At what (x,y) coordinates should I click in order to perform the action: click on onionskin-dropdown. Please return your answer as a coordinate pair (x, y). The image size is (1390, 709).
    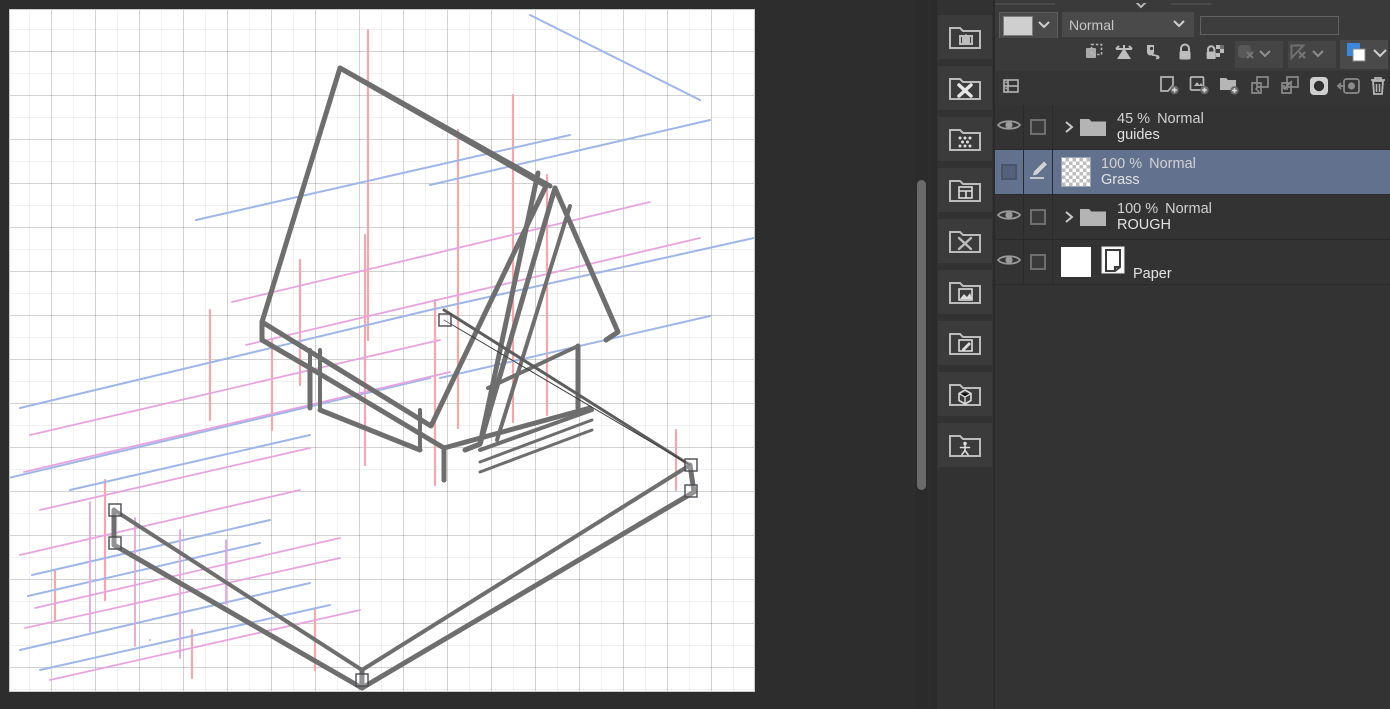
    Looking at the image, I should click on (1259, 54).